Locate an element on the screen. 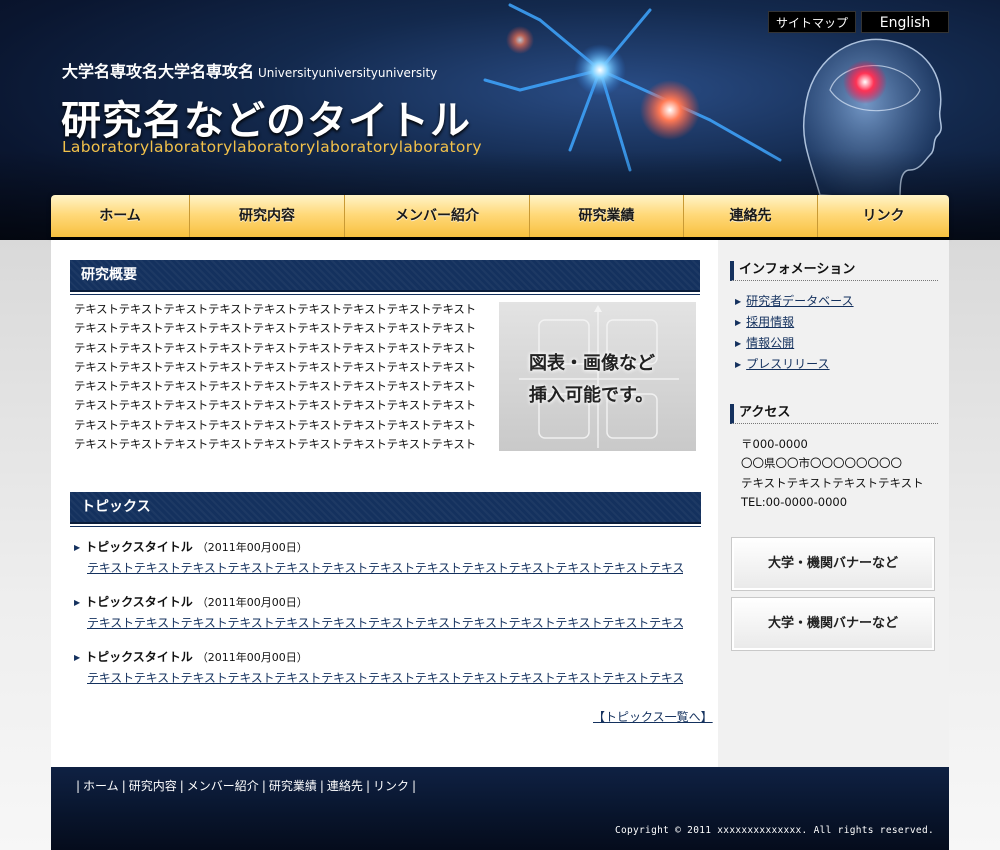 The height and width of the screenshot is (850, 1000). info-link-item: ▶ 採用情報 is located at coordinates (794, 324).